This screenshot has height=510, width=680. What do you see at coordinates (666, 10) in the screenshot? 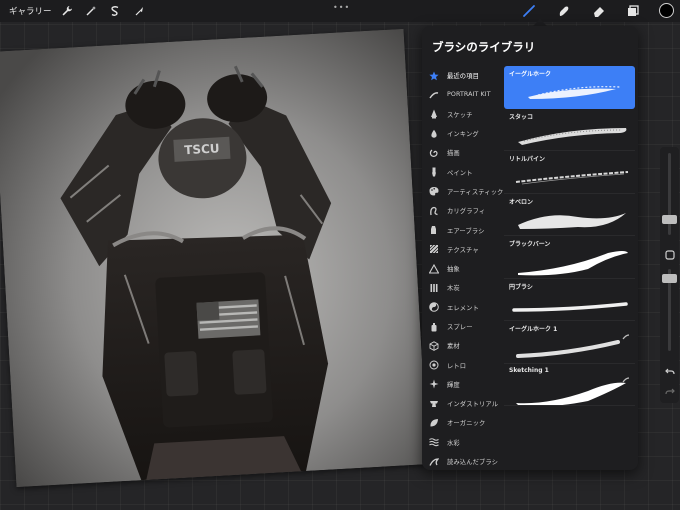
I see `color-picker-swatch` at bounding box center [666, 10].